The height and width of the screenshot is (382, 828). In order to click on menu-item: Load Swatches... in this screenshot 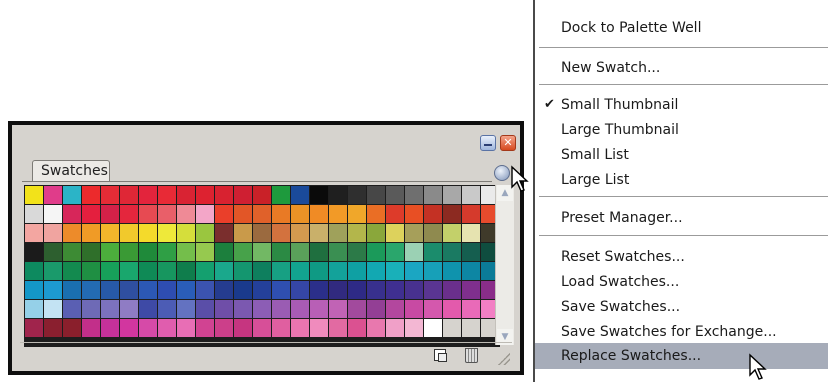, I will do `click(681, 282)`.